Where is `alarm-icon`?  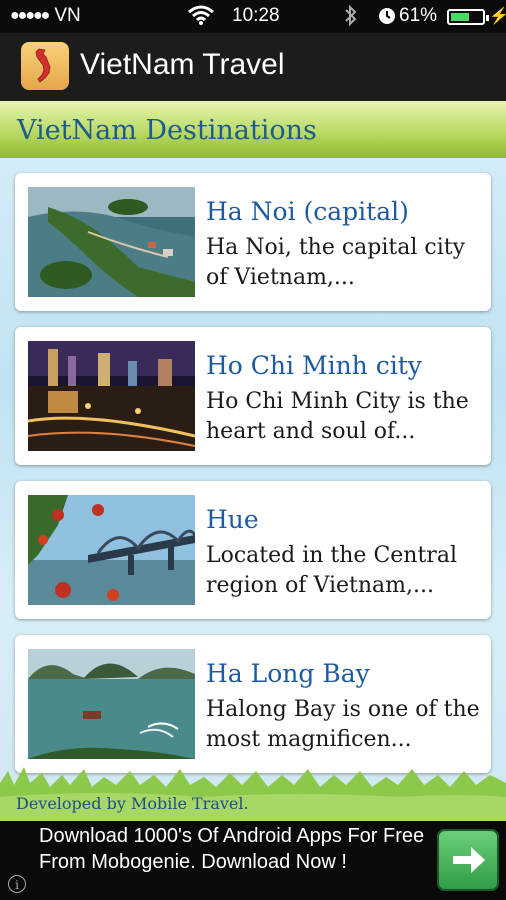 alarm-icon is located at coordinates (387, 19).